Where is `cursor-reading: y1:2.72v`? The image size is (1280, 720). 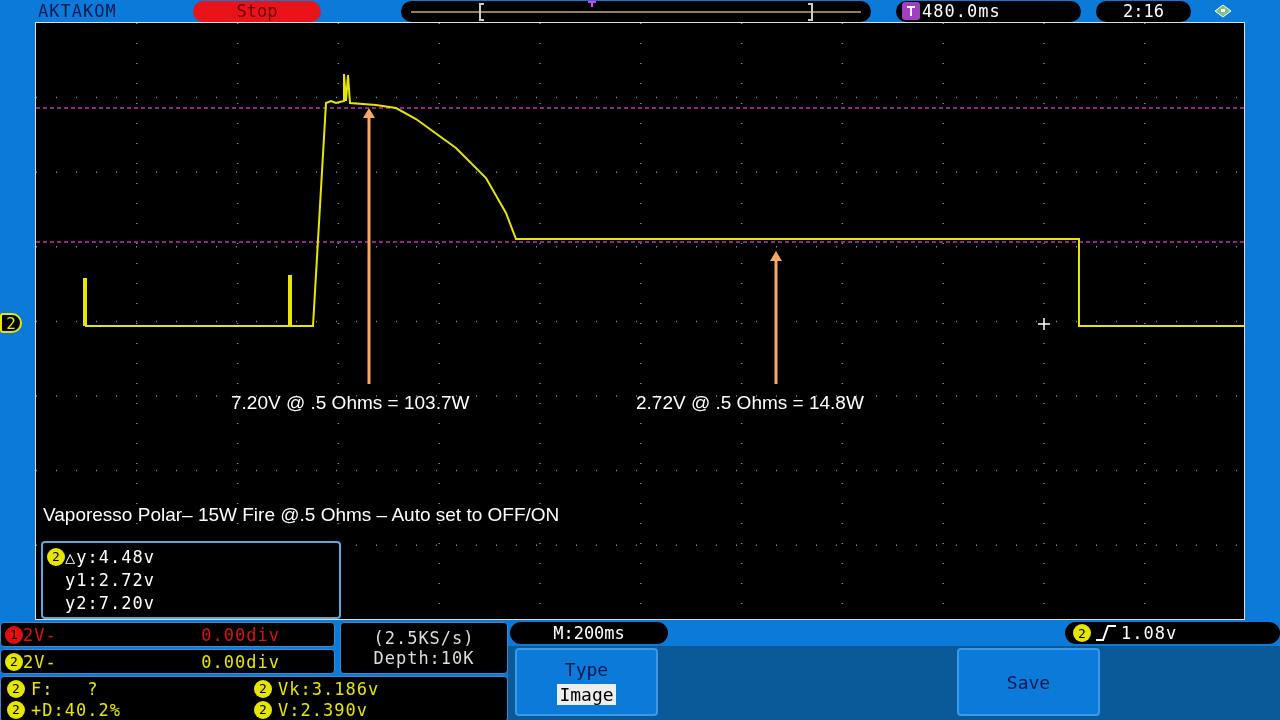
cursor-reading: y1:2.72v is located at coordinates (110, 580).